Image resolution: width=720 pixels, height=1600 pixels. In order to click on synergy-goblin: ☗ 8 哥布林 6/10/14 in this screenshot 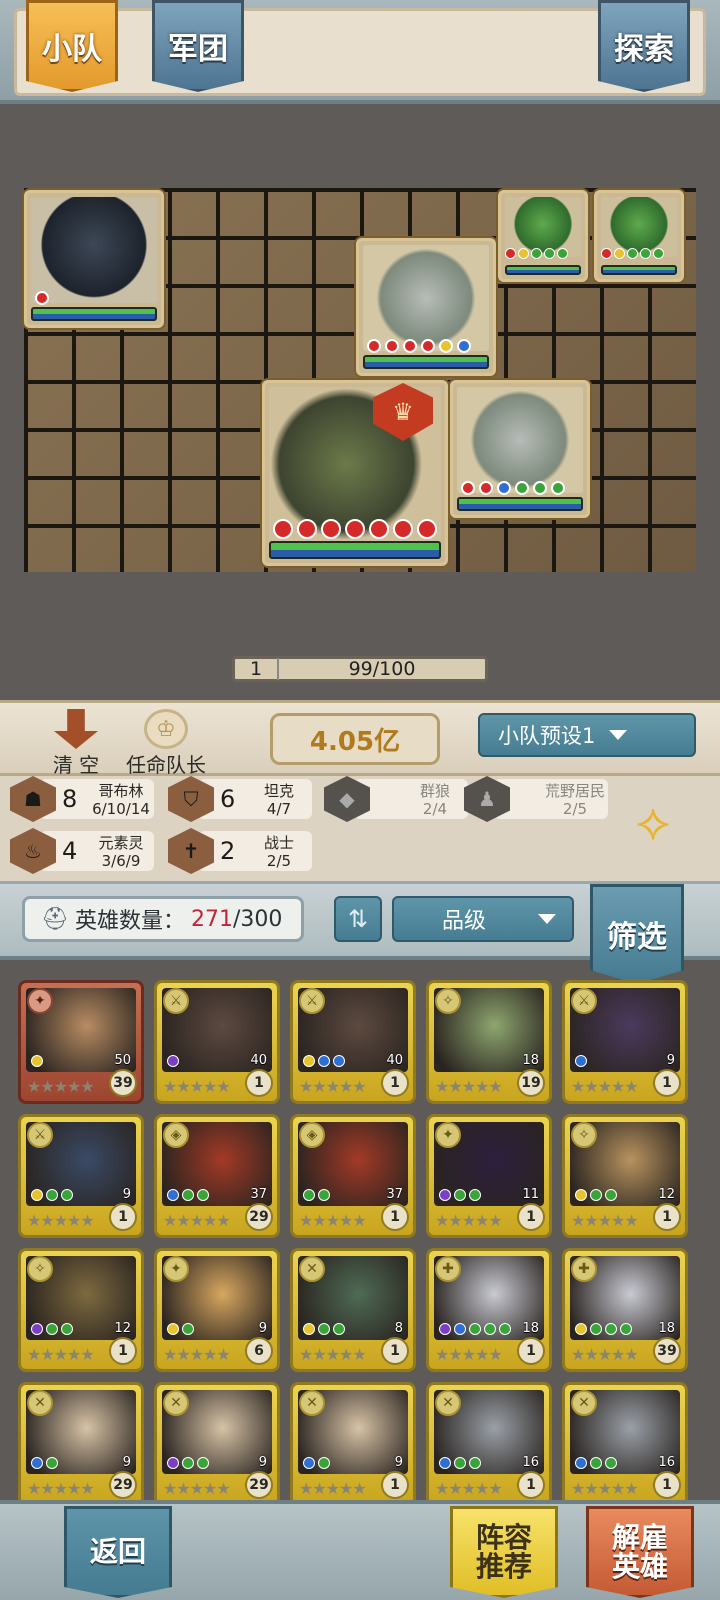, I will do `click(83, 799)`.